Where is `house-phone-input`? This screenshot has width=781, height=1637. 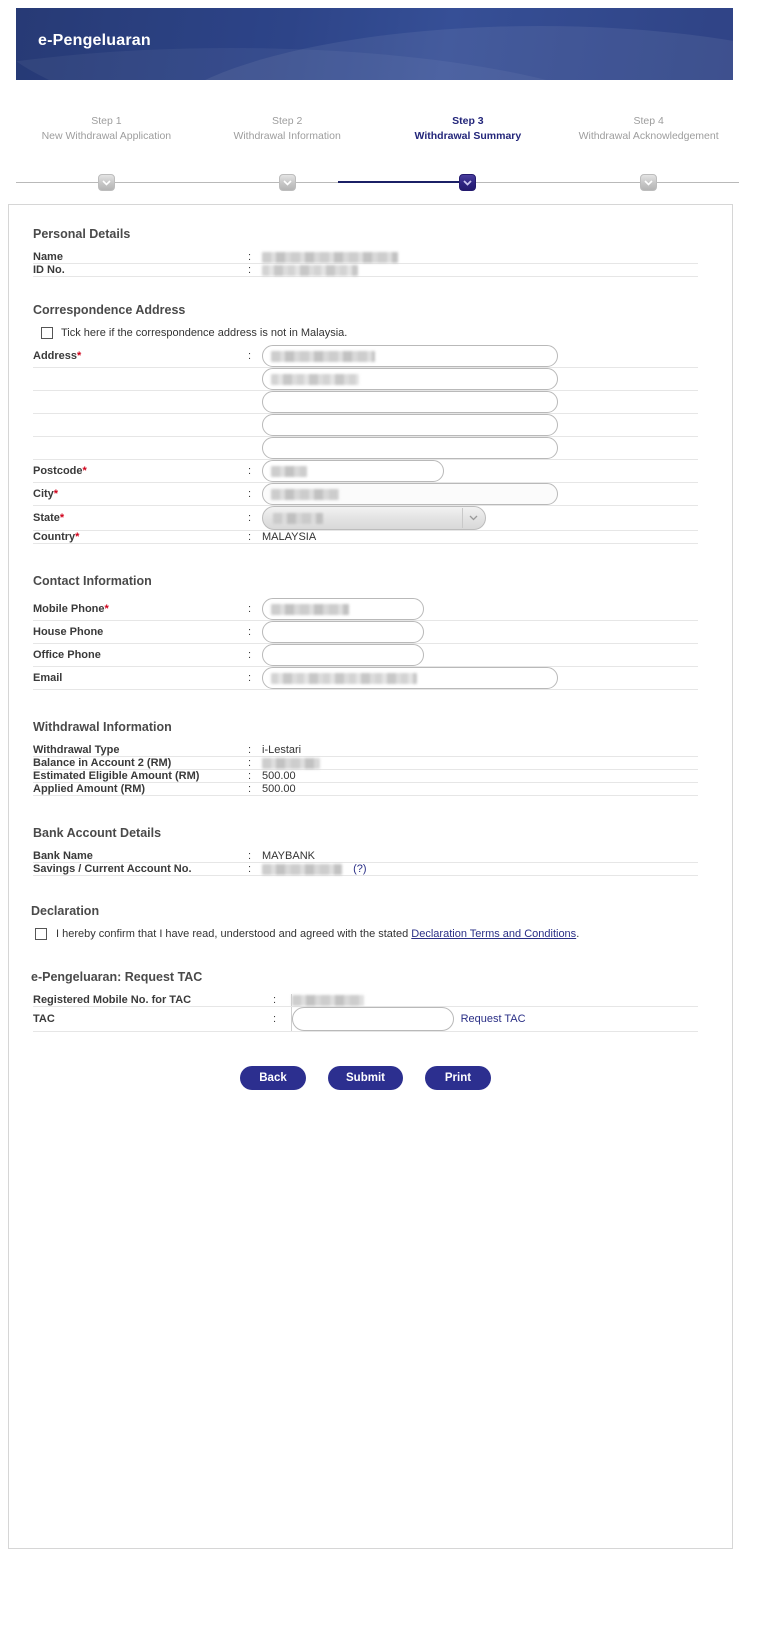 house-phone-input is located at coordinates (343, 632).